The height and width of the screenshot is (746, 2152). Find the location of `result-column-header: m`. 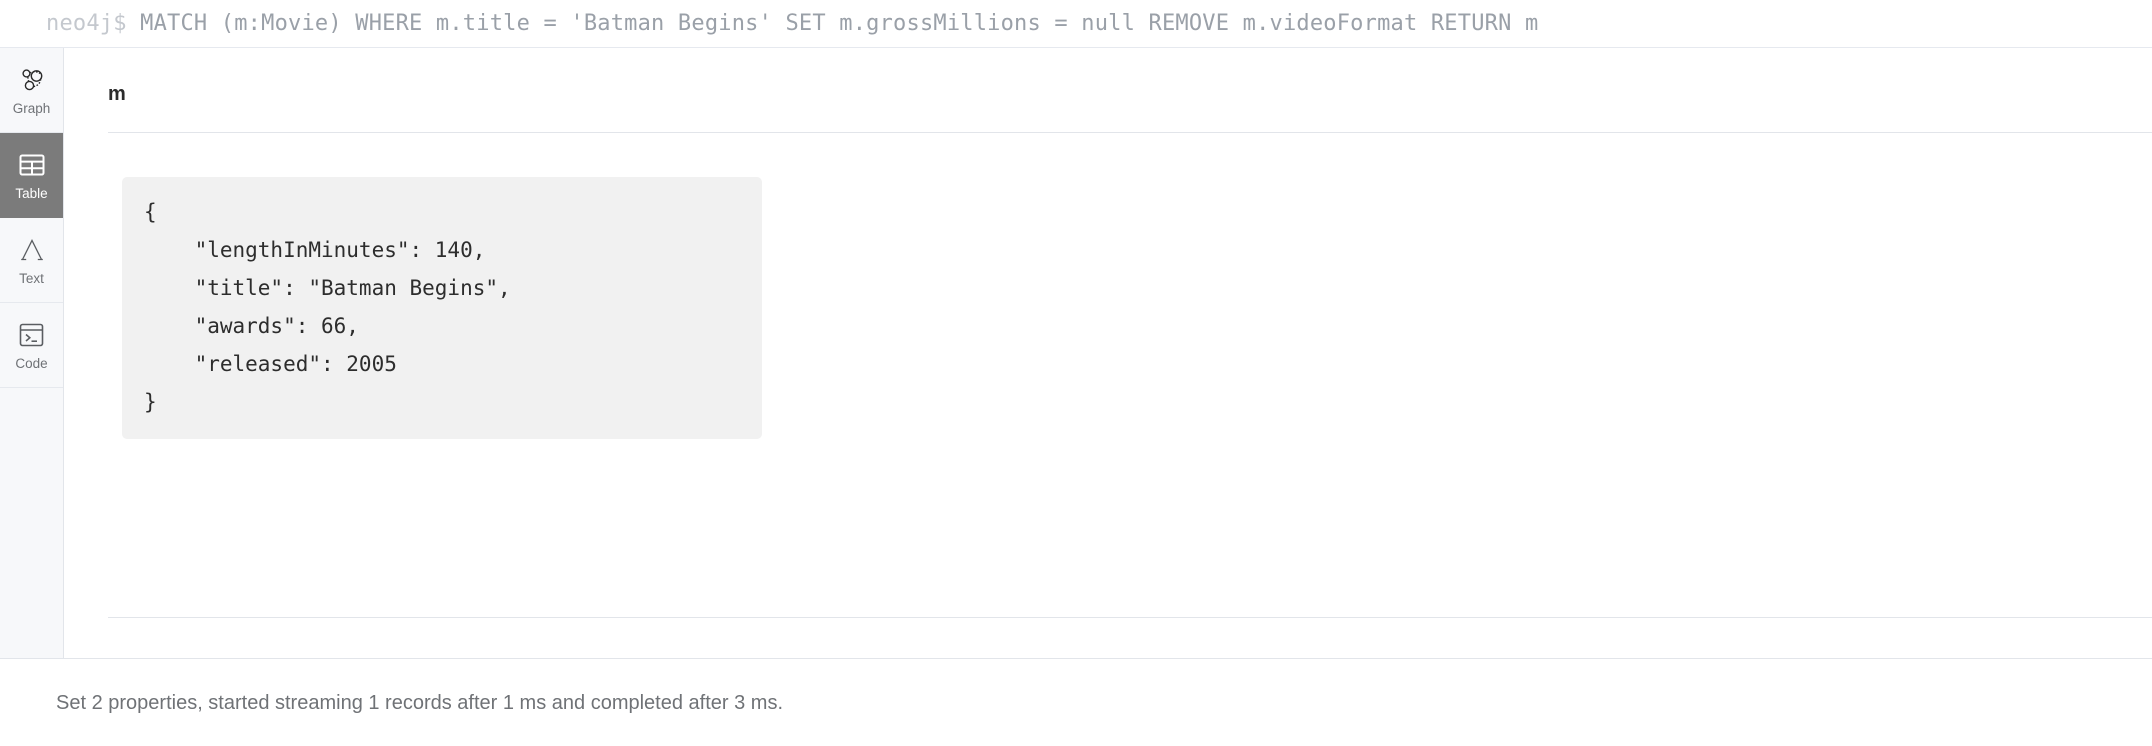

result-column-header: m is located at coordinates (1108, 76).